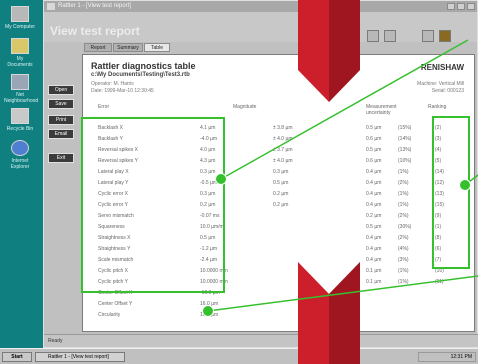 The image size is (478, 364). Describe the element at coordinates (209, 183) in the screenshot. I see `value-cell: -0.5 µm` at that location.